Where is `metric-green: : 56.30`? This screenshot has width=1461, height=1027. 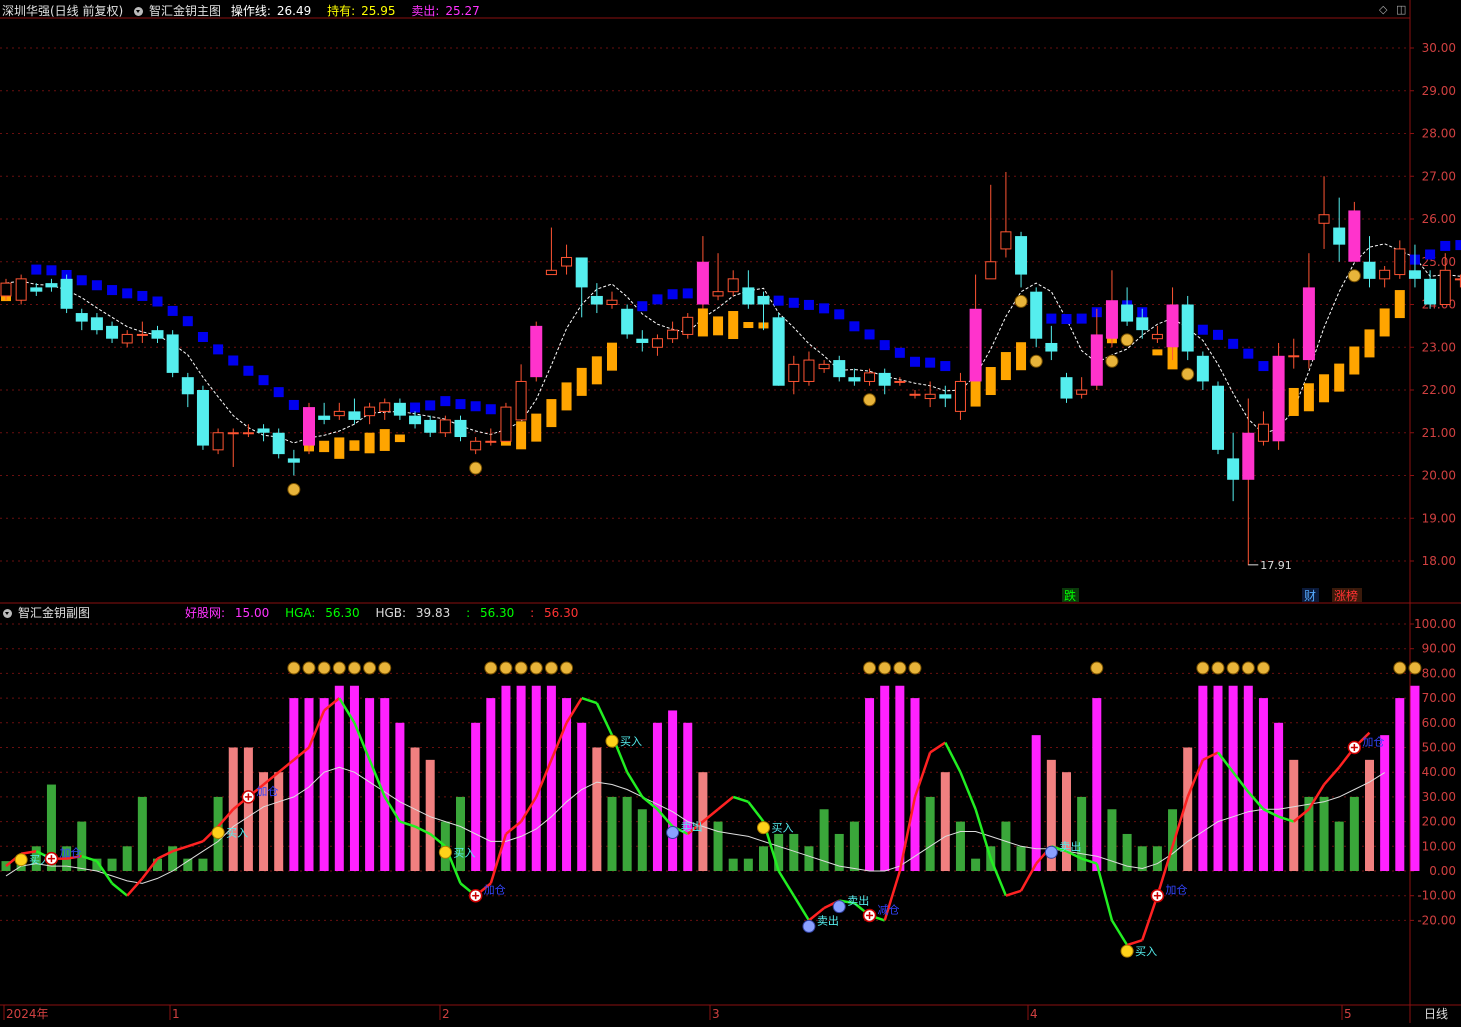
metric-green: : 56.30 is located at coordinates (493, 613).